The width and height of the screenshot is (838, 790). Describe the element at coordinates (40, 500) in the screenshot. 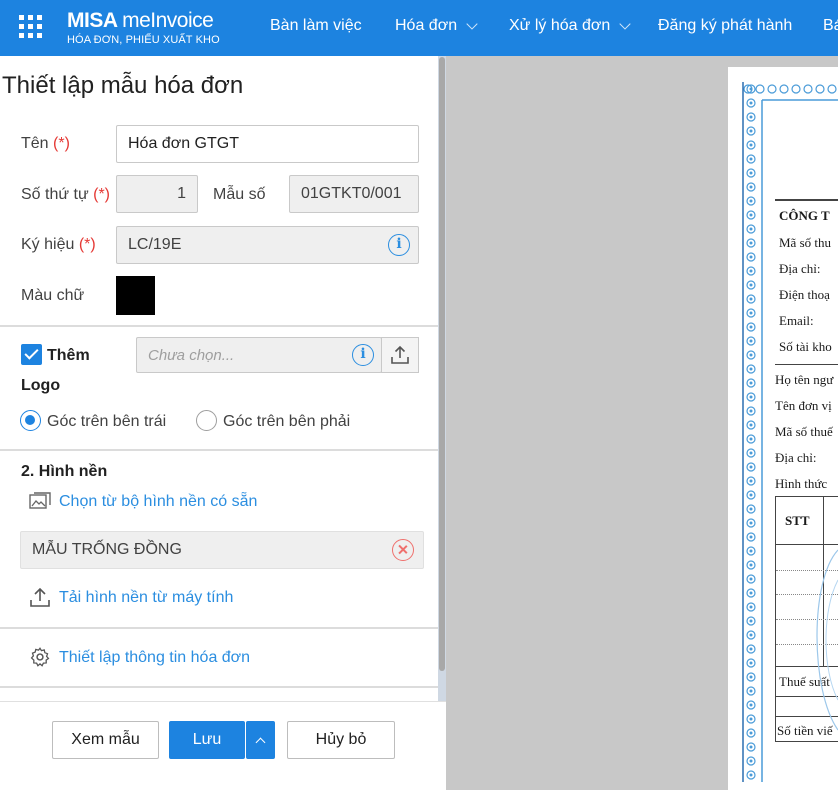

I see `image-gallery-icon` at that location.